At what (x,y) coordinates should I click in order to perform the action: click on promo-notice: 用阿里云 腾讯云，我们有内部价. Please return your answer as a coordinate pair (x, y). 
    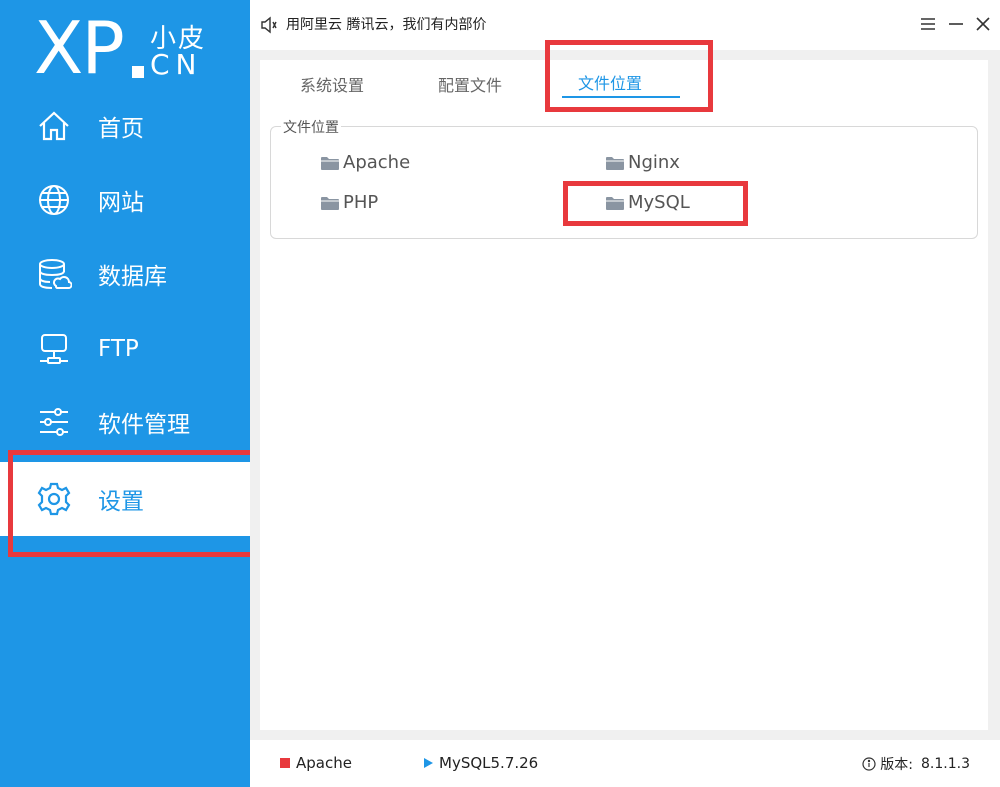
    Looking at the image, I should click on (386, 24).